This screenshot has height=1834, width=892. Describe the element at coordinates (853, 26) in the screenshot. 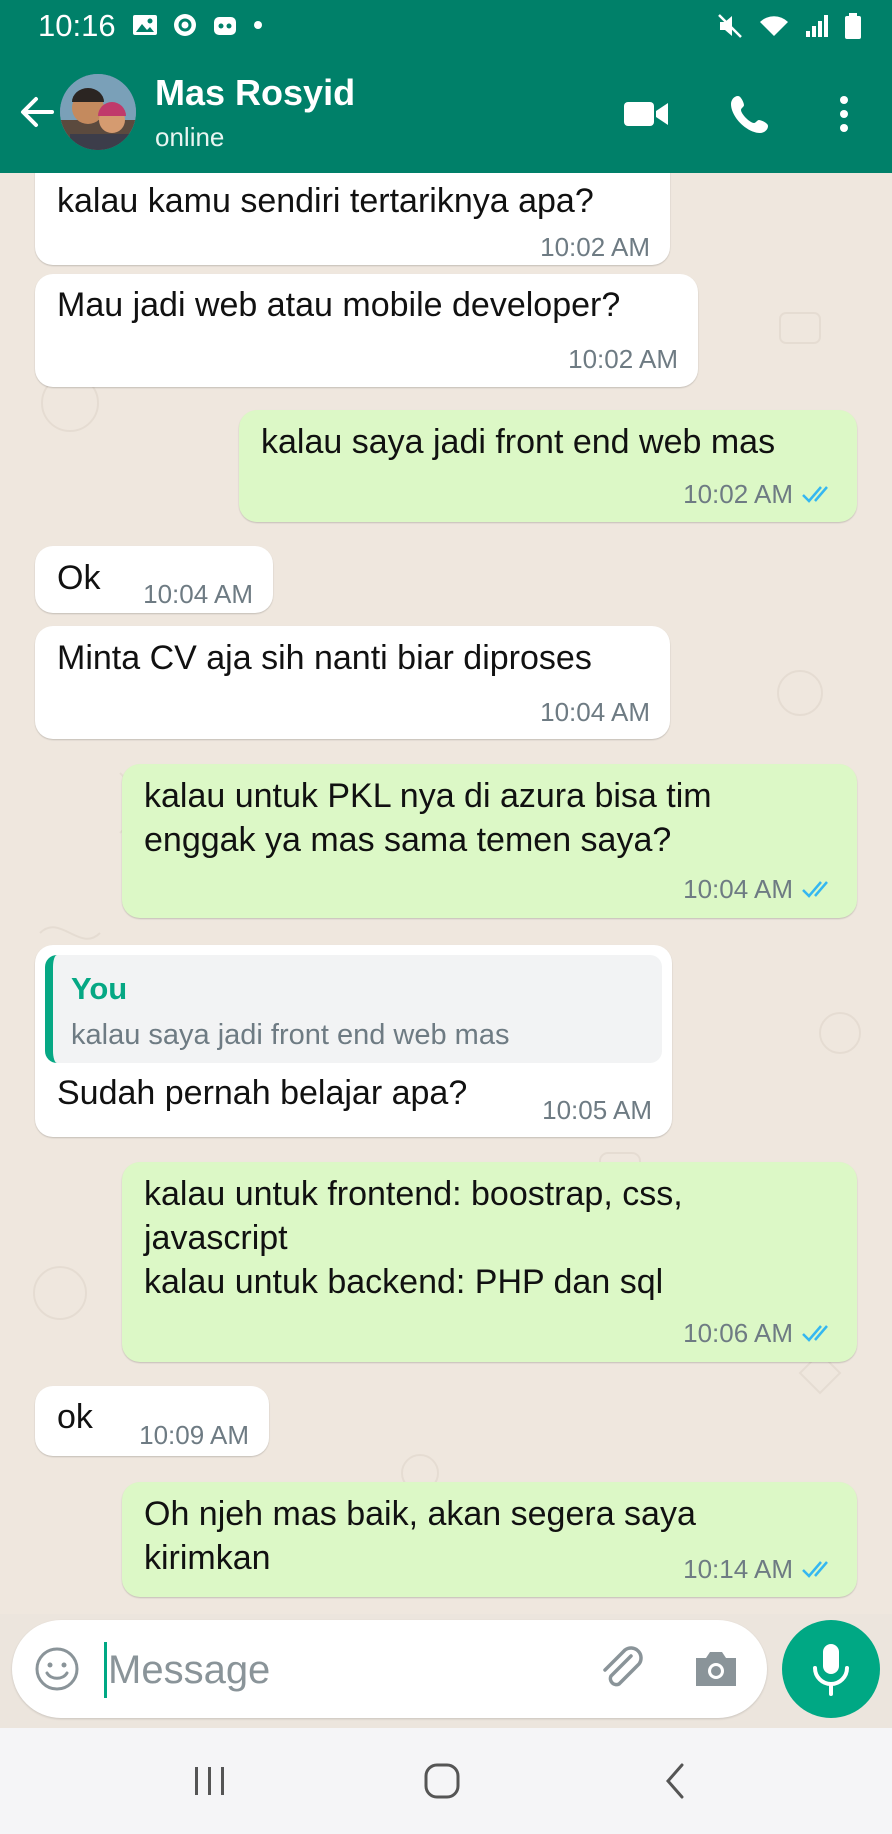

I see `battery-icon` at that location.